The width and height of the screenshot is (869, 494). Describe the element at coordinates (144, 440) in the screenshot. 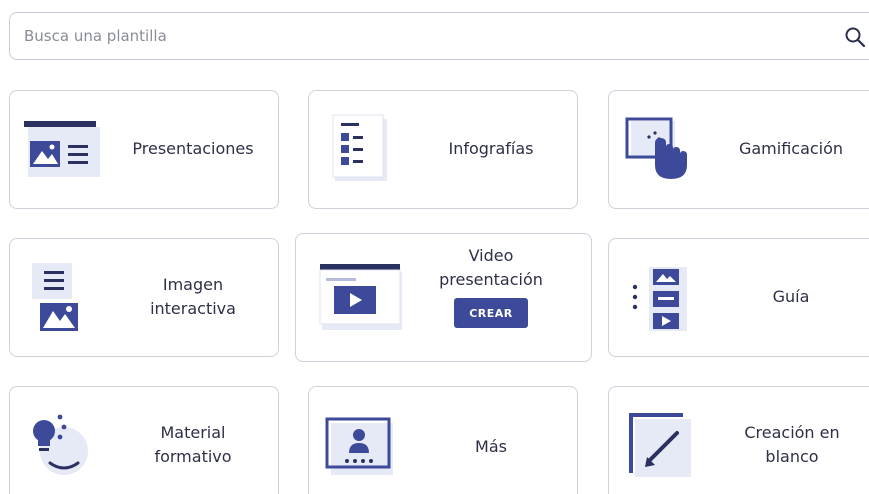

I see `card-material-formativo: Material formativo` at that location.